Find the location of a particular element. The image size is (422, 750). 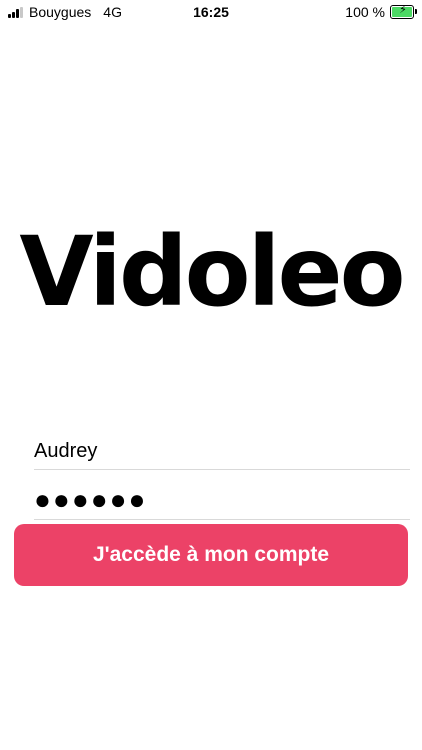

status-right: 100 % ⚡ is located at coordinates (381, 12).